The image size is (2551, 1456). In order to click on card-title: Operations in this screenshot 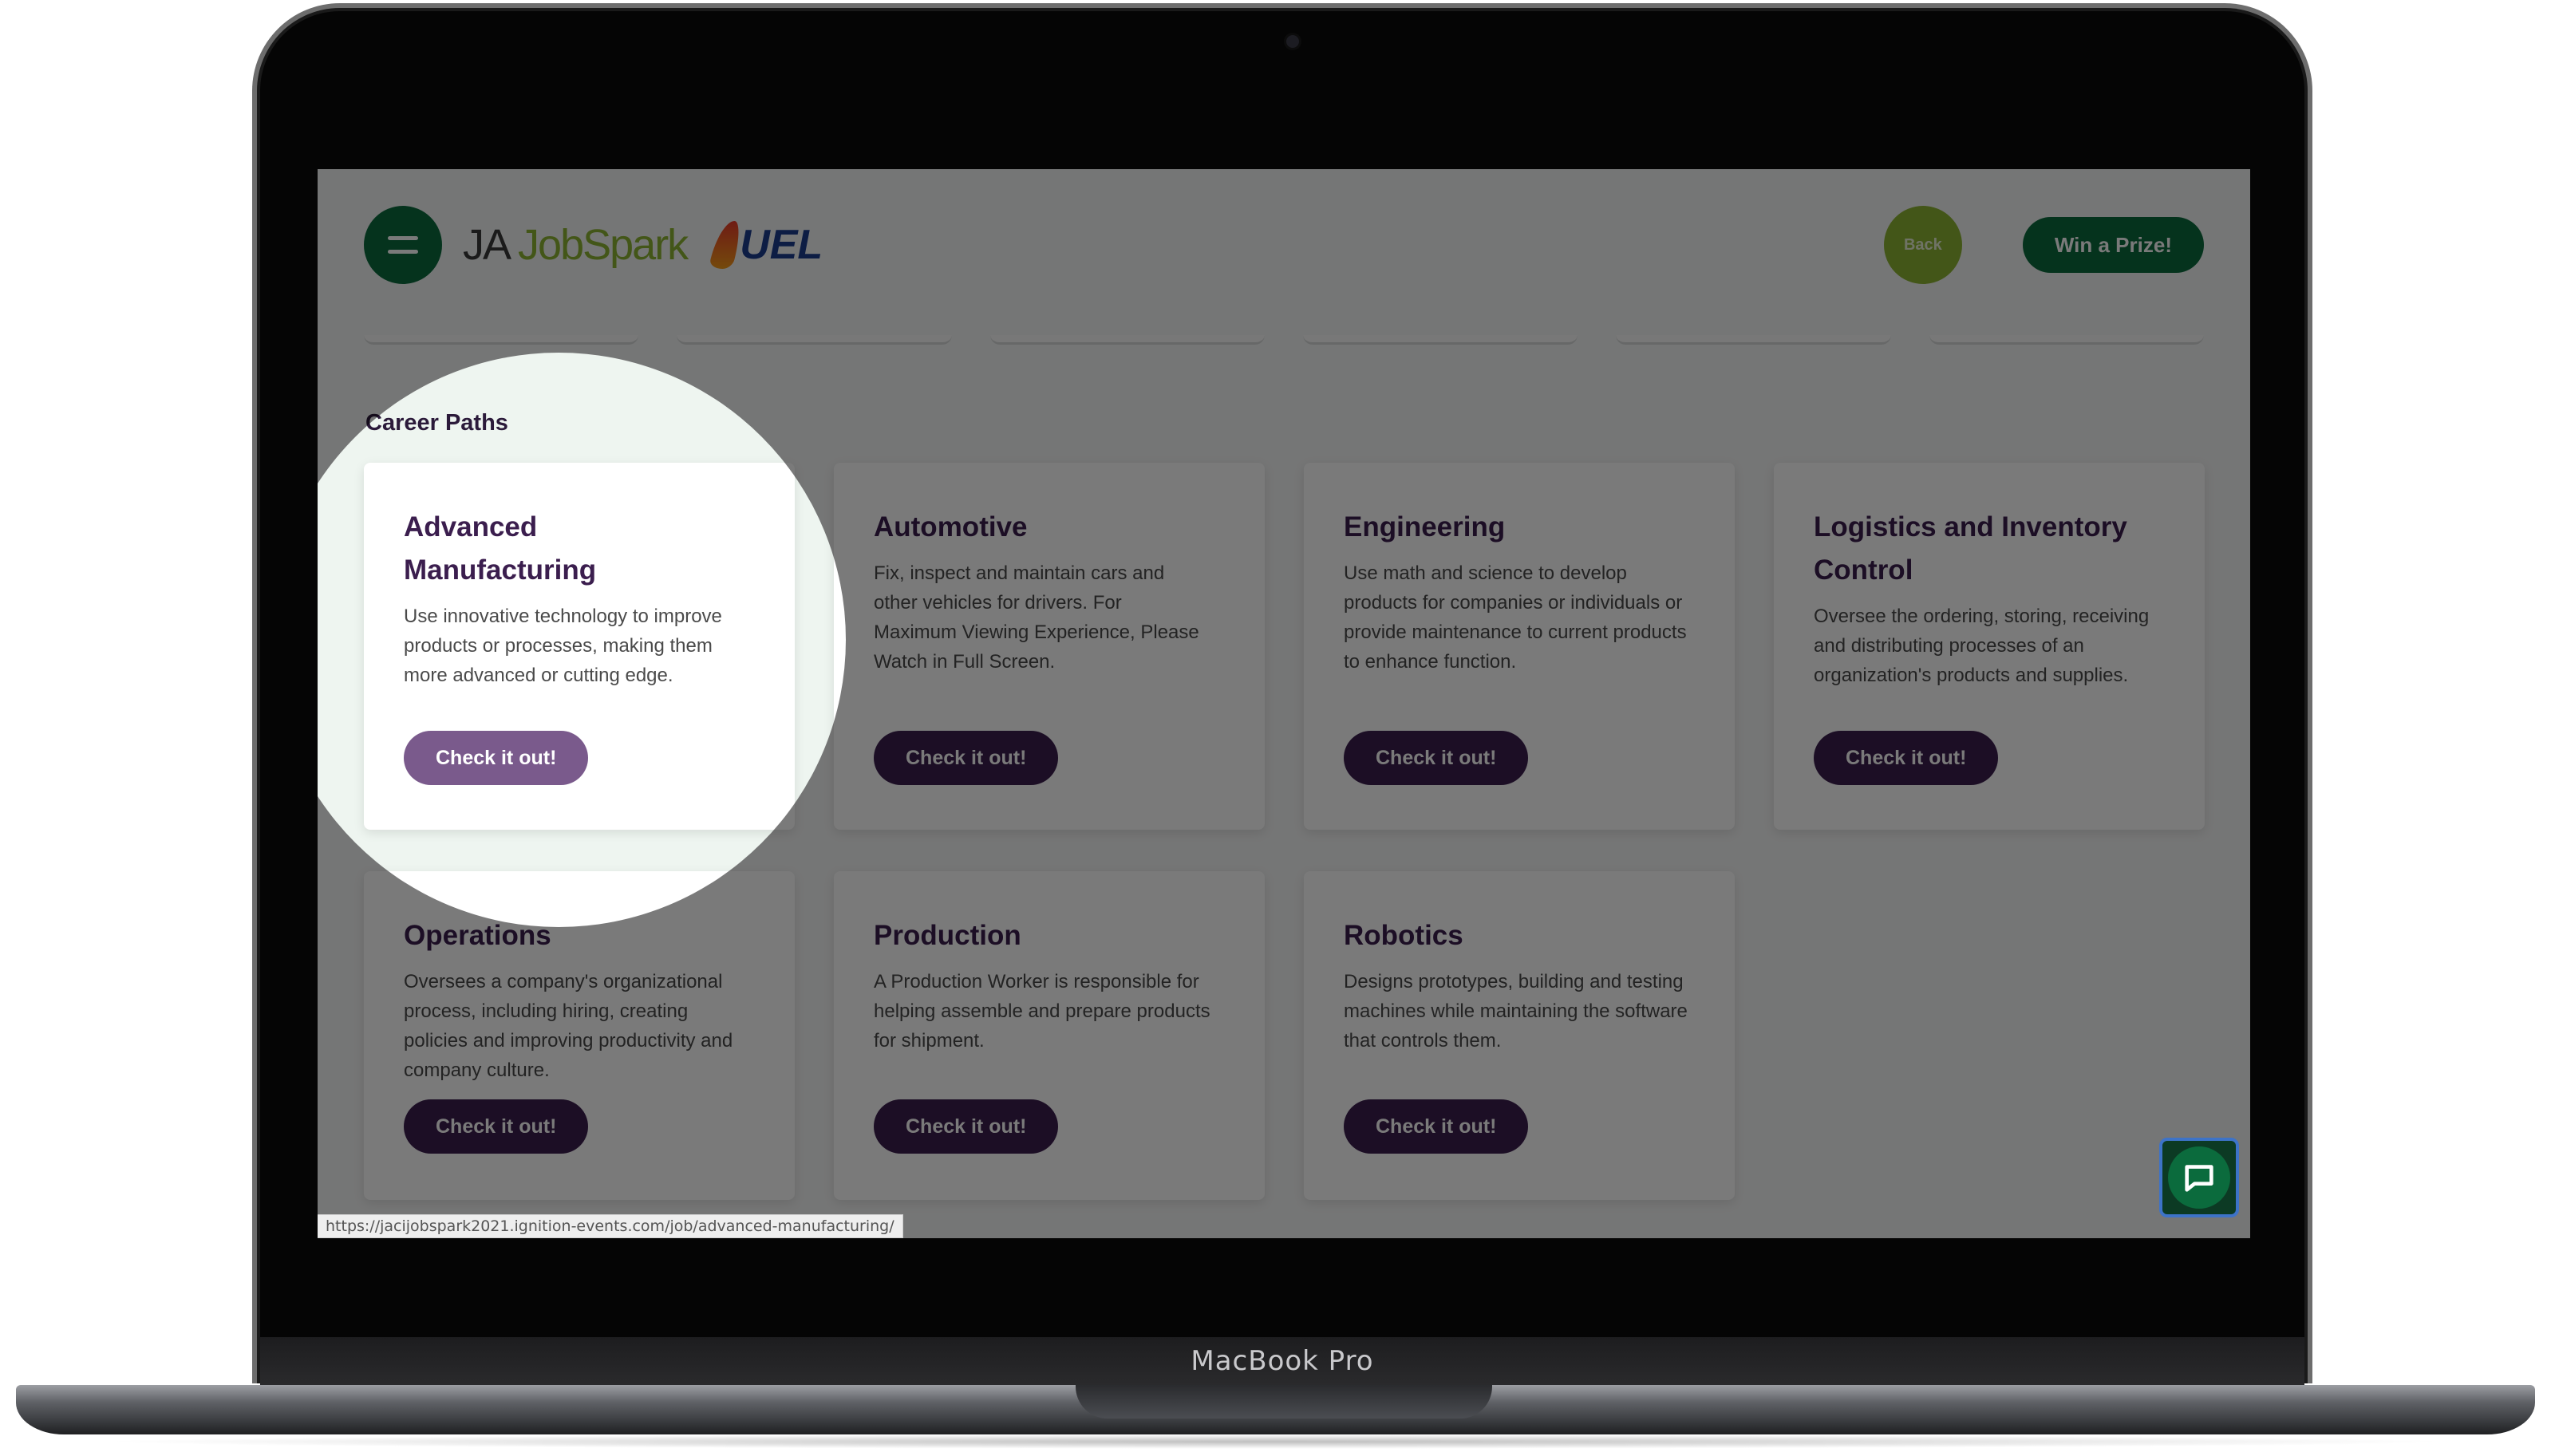, I will do `click(477, 936)`.